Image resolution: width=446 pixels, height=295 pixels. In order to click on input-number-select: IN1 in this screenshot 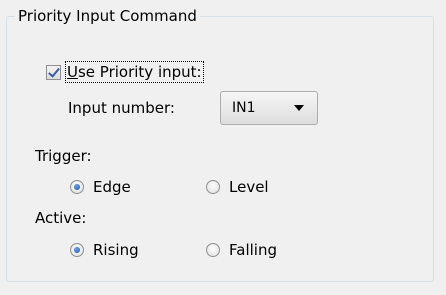, I will do `click(269, 108)`.